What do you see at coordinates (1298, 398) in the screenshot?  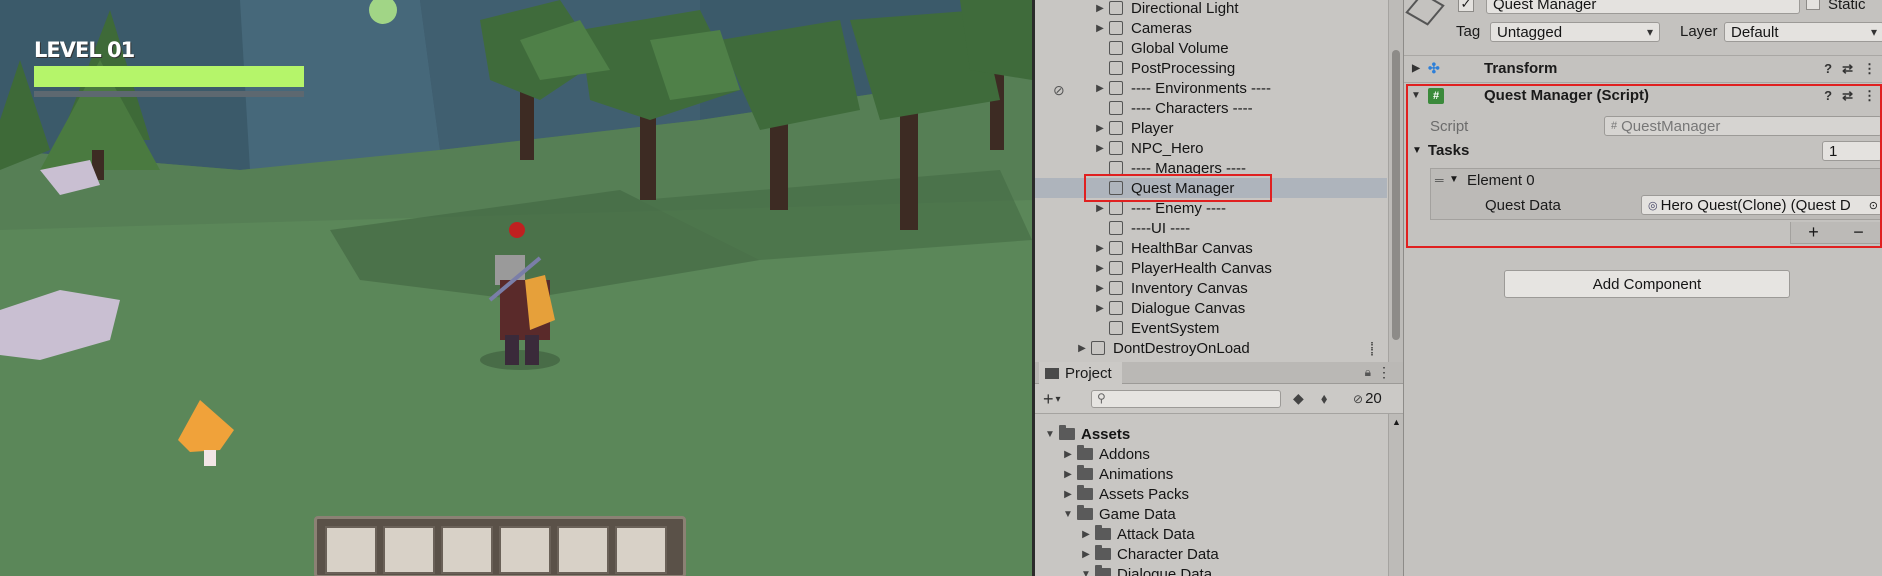 I see `filter-by-type-icon: ◆` at bounding box center [1298, 398].